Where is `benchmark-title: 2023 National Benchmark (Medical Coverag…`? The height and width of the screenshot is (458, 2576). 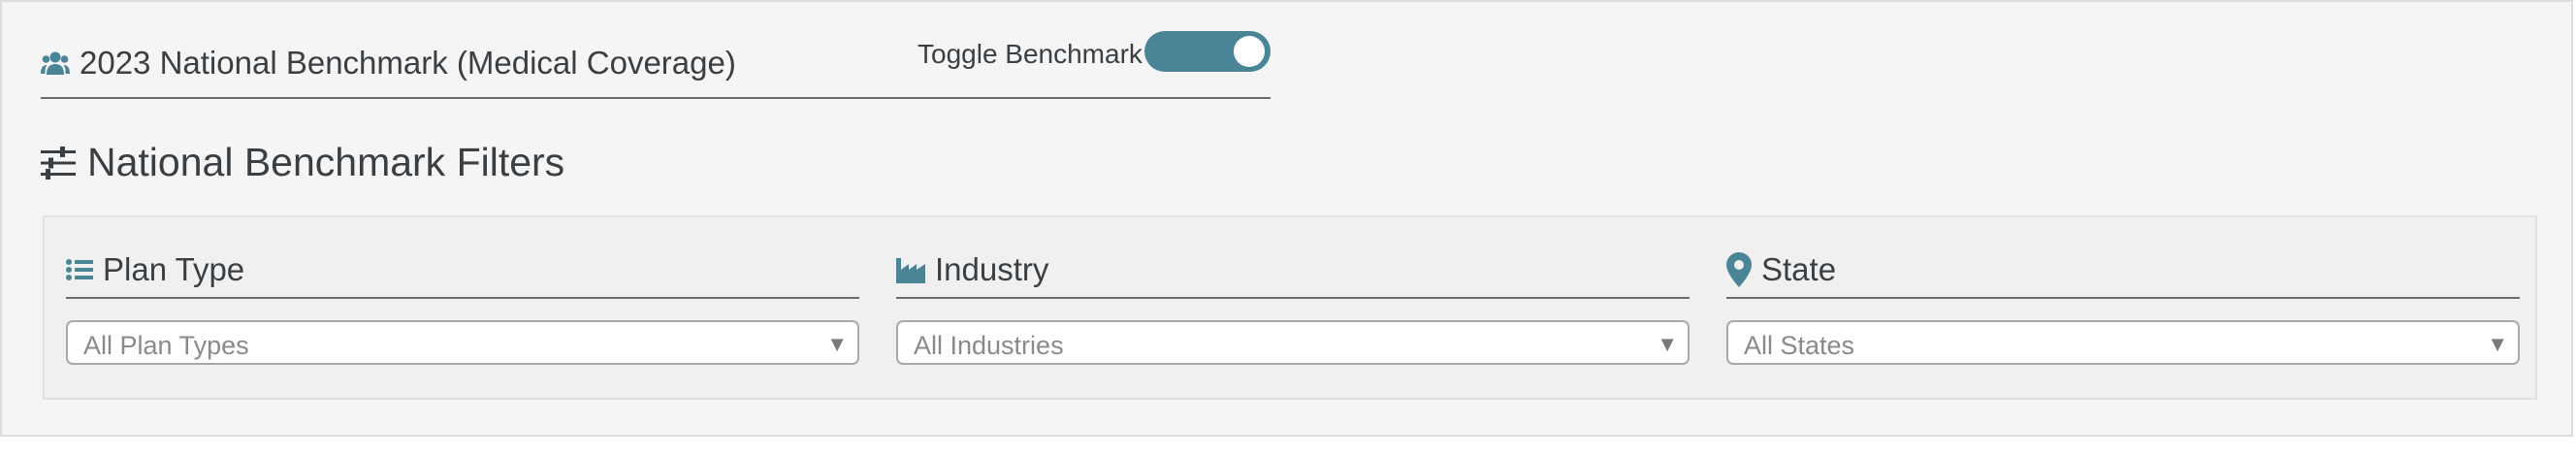
benchmark-title: 2023 National Benchmark (Medical Coverag… is located at coordinates (408, 63).